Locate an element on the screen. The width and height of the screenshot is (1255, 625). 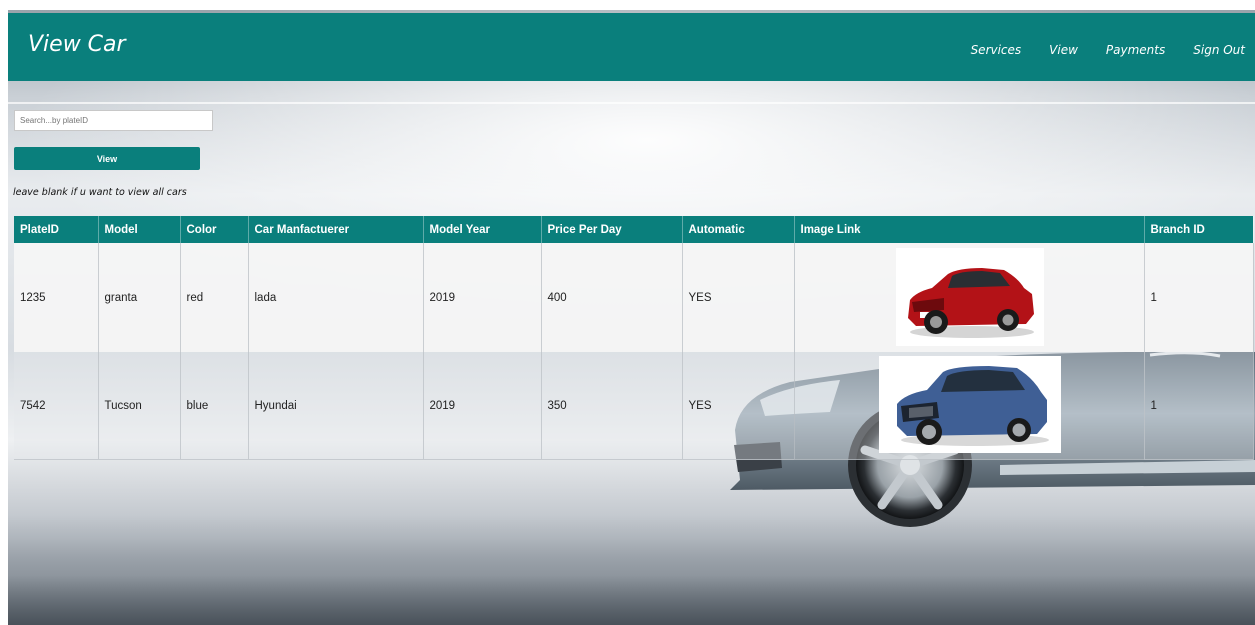
cell-manufacturer: Hyundai is located at coordinates (336, 406).